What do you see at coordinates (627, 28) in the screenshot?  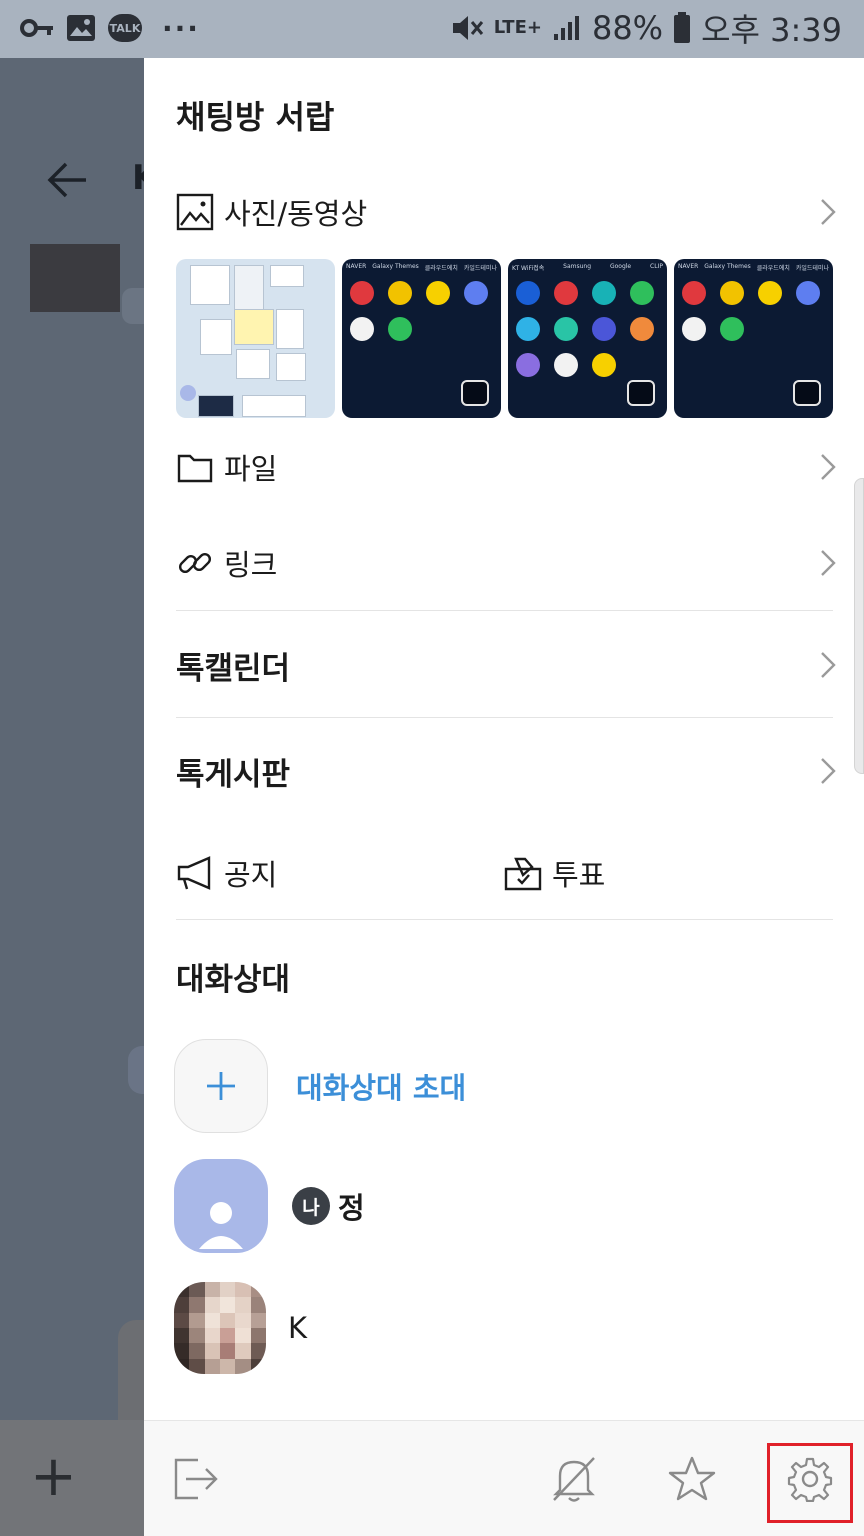 I see `battery-percent: 88%` at bounding box center [627, 28].